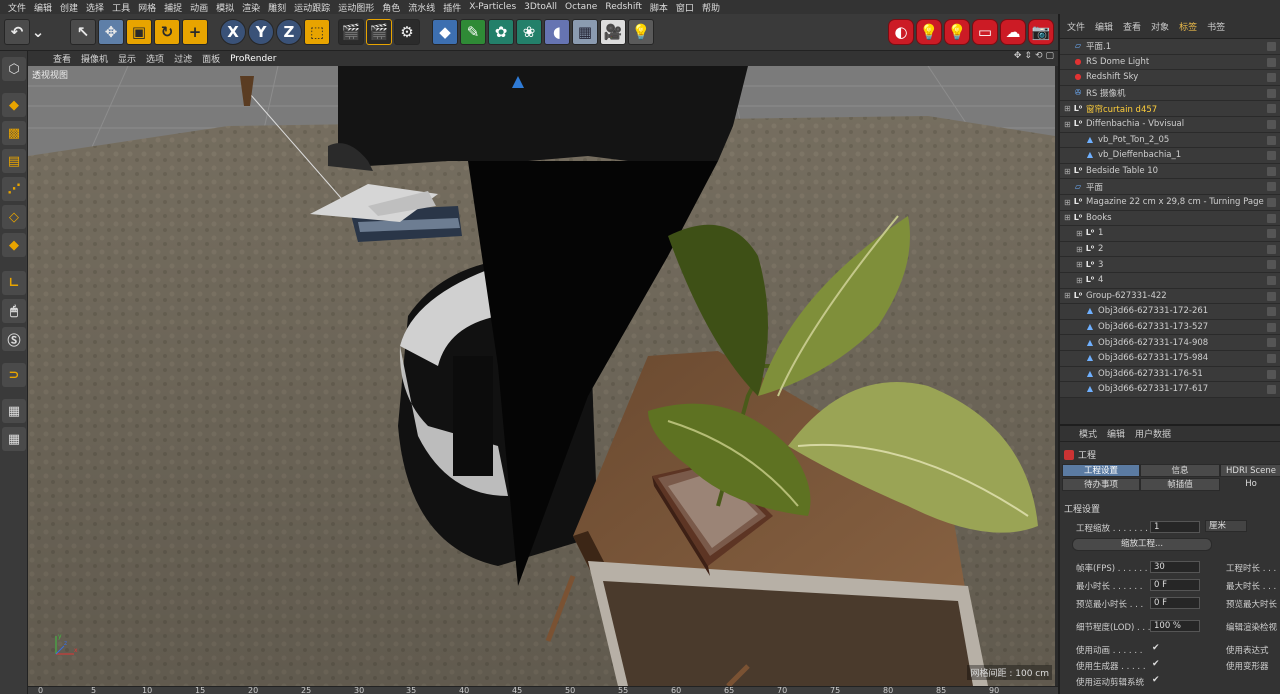 The height and width of the screenshot is (694, 1280). Describe the element at coordinates (62, 58) in the screenshot. I see `viewport-menu-view: 查看` at that location.